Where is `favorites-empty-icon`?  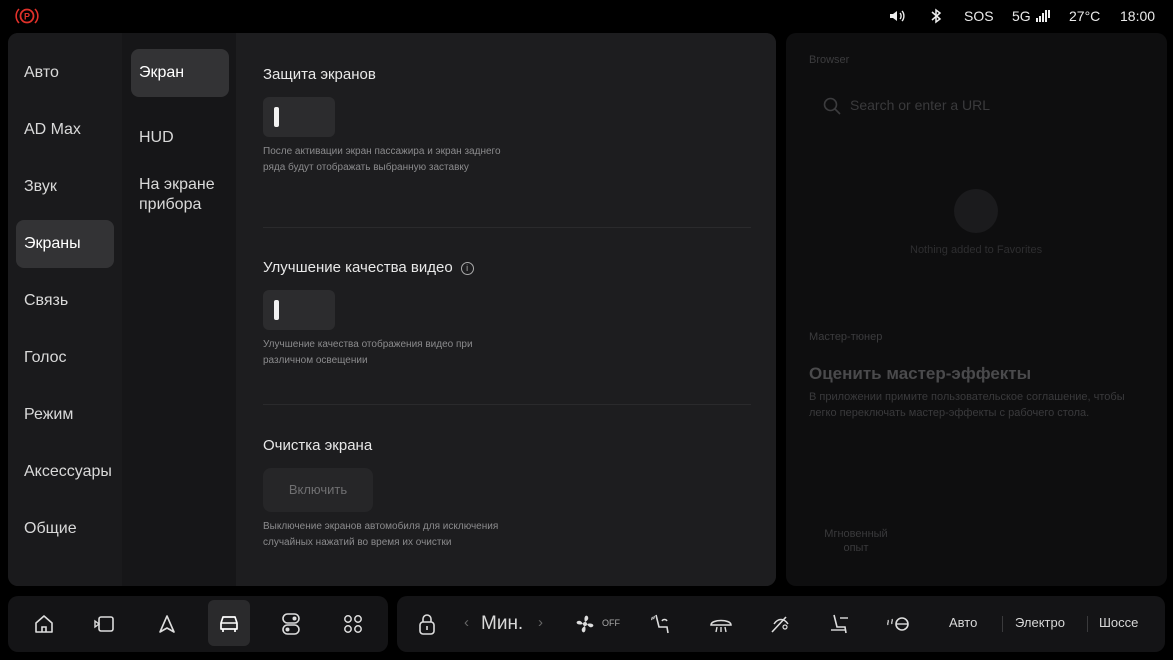
favorites-empty-icon is located at coordinates (976, 211).